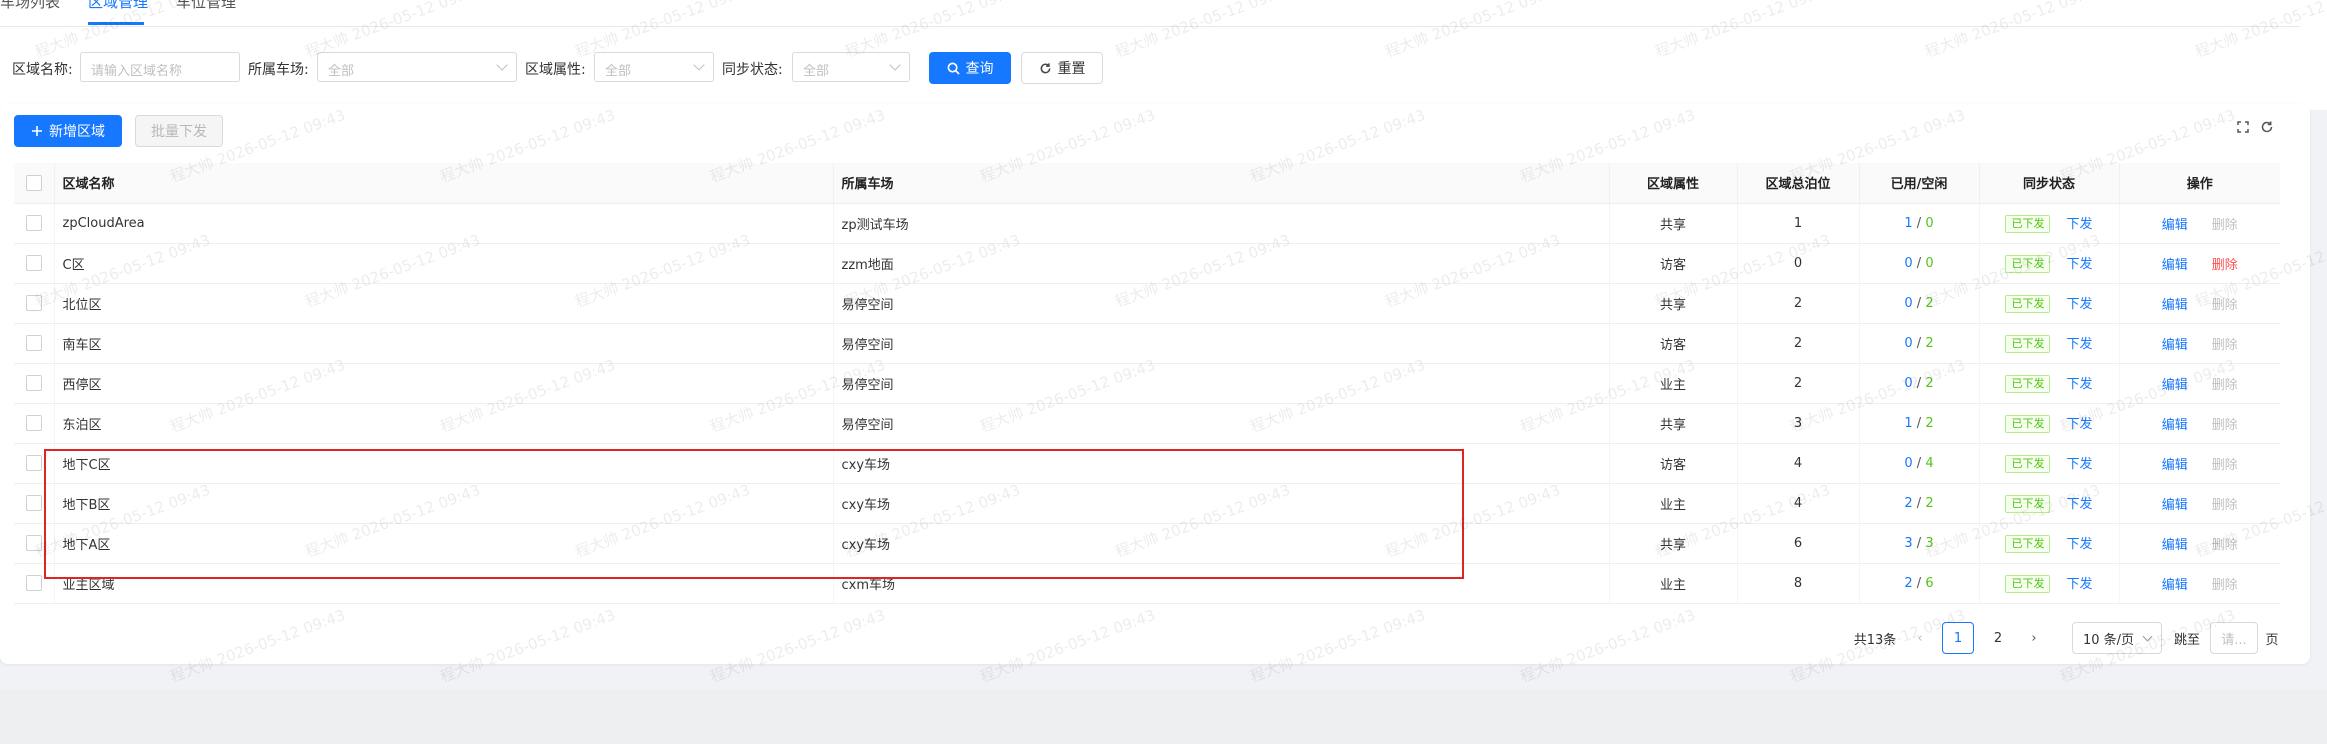 This screenshot has height=744, width=2327. I want to click on query-button: 查询, so click(970, 68).